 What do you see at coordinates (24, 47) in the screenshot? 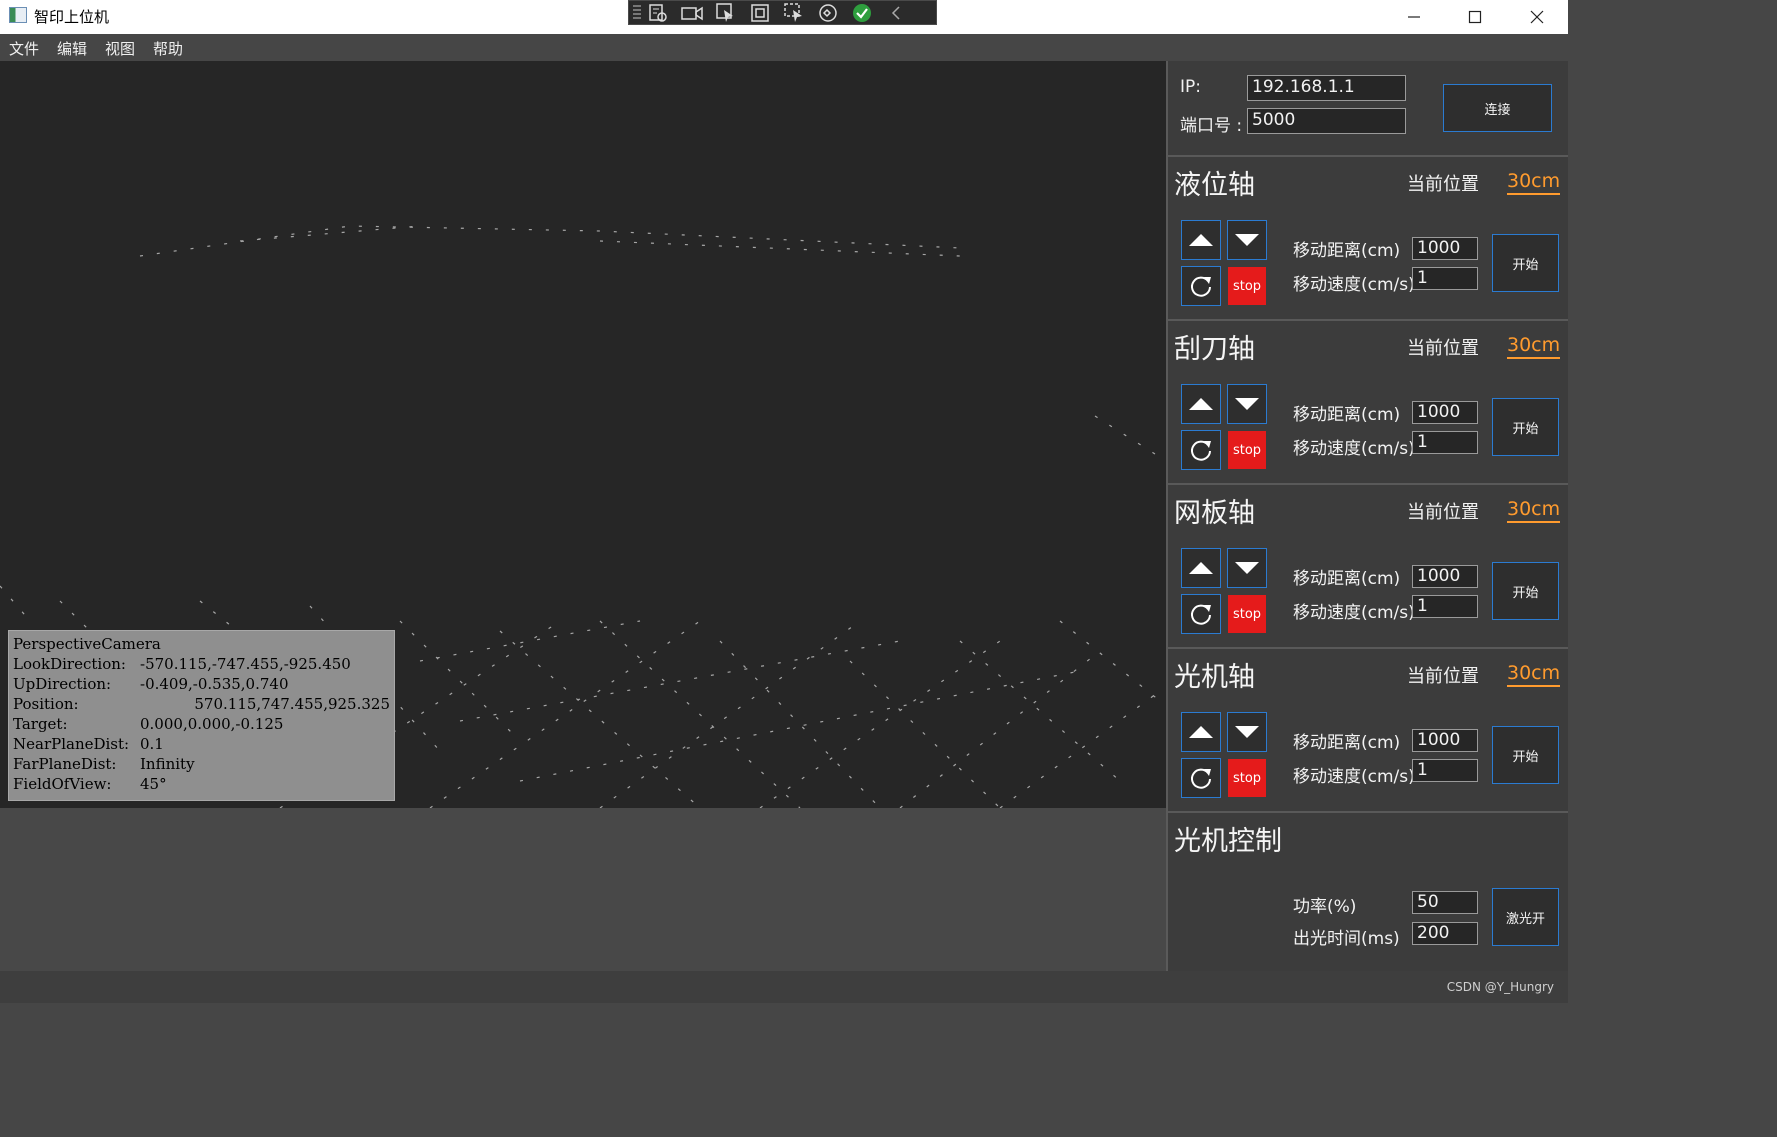
I see `menu-file: 文件` at bounding box center [24, 47].